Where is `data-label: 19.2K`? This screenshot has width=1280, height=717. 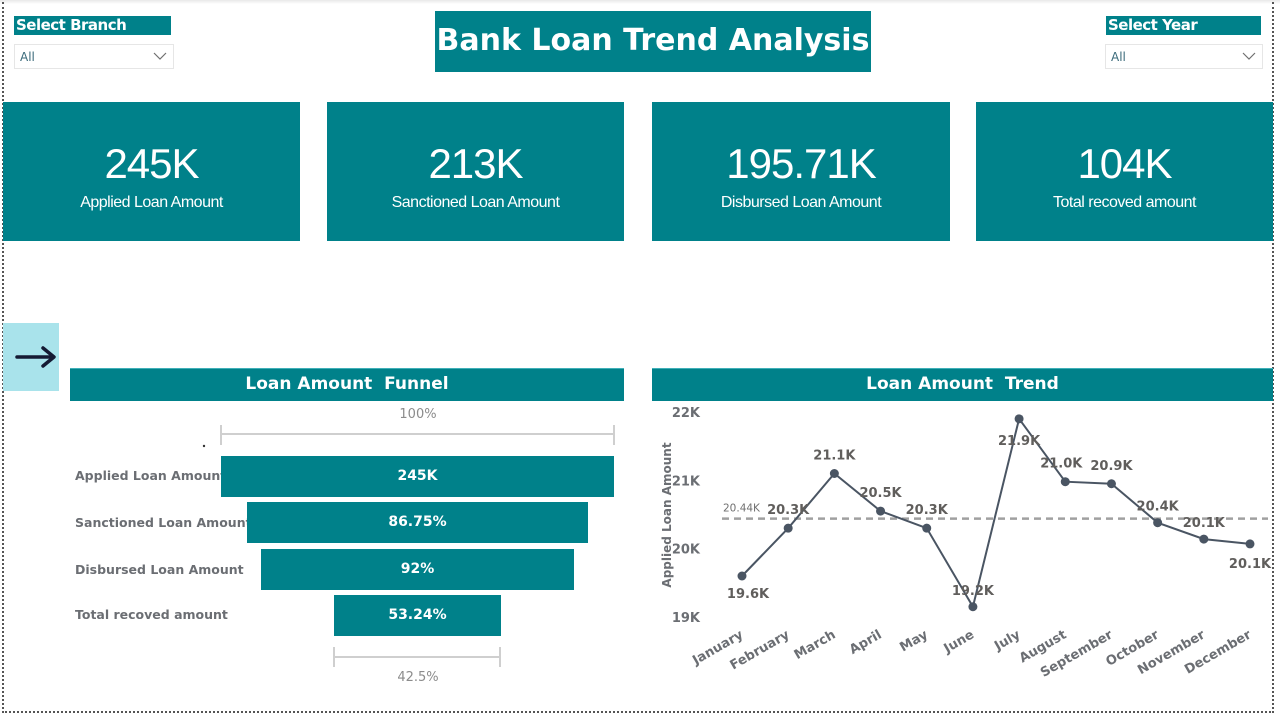
data-label: 19.2K is located at coordinates (973, 591).